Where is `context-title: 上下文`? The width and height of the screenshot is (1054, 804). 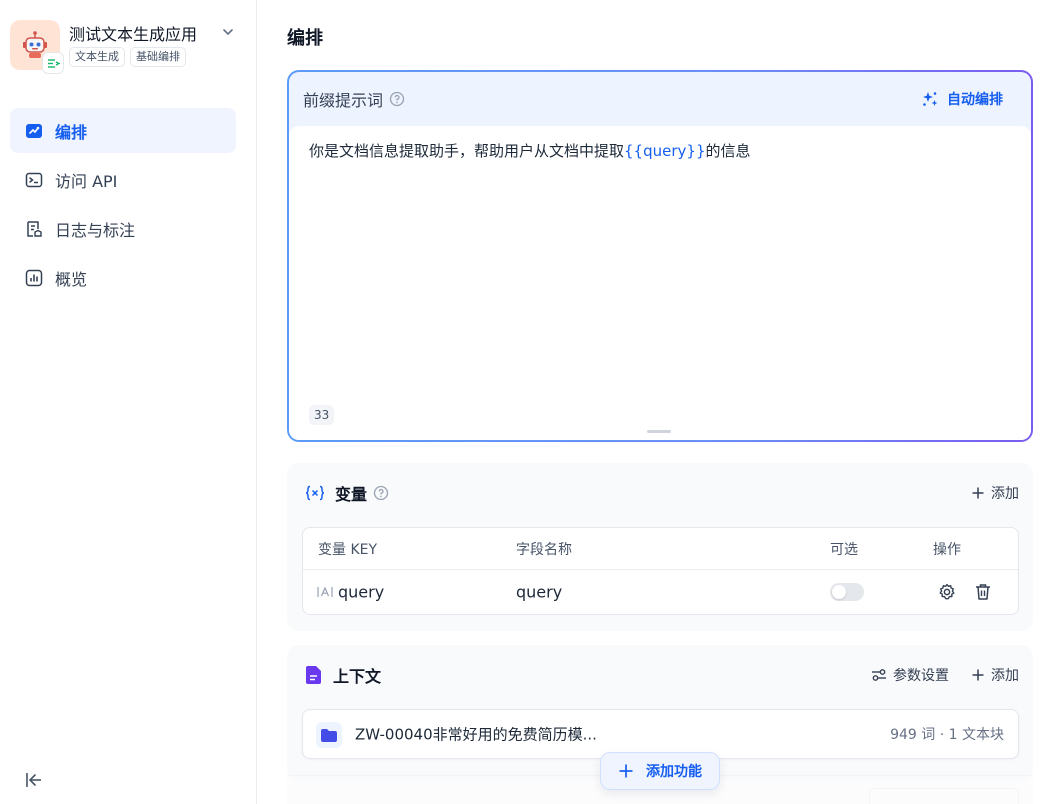
context-title: 上下文 is located at coordinates (357, 676).